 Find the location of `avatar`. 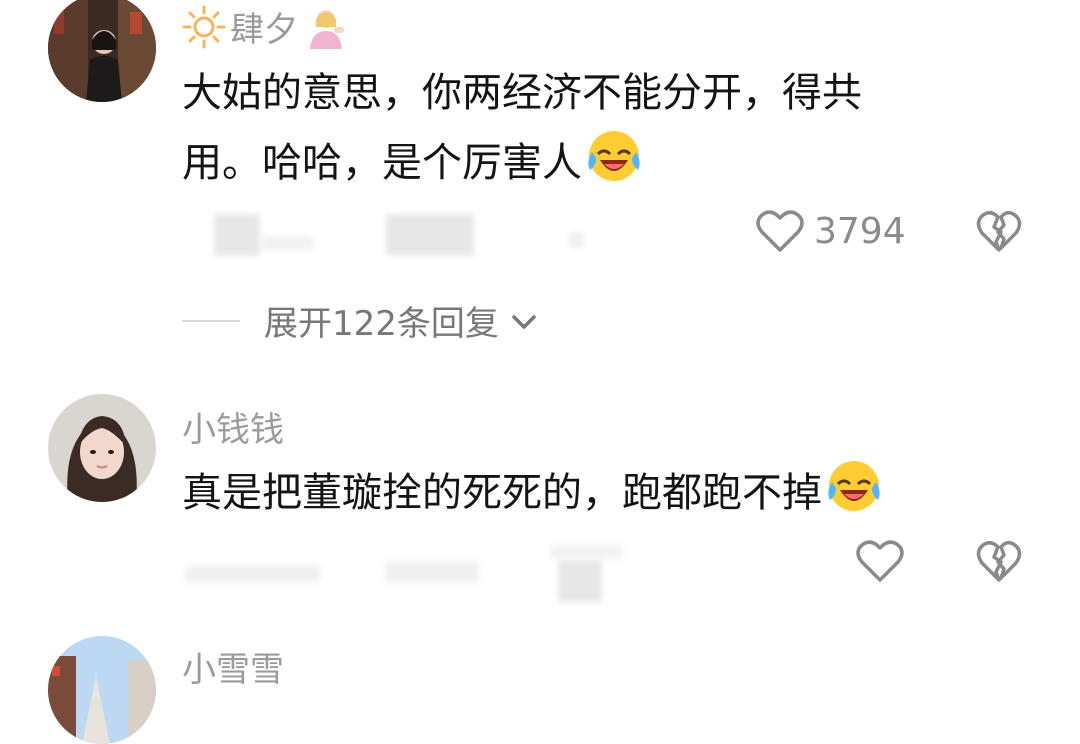

avatar is located at coordinates (102, 690).